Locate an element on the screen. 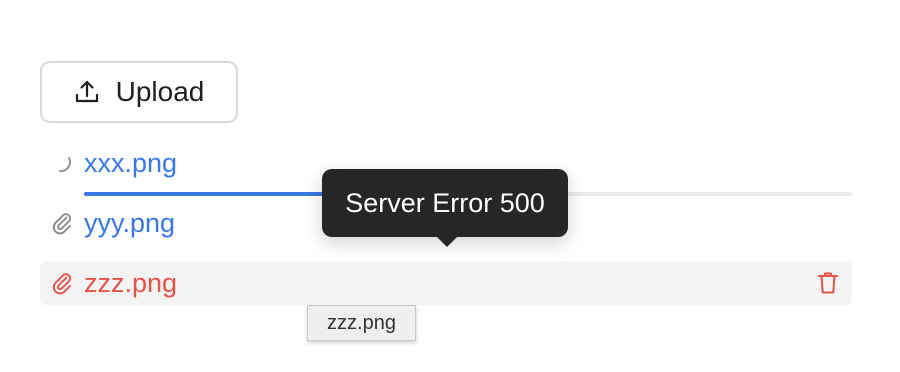 Image resolution: width=900 pixels, height=372 pixels. error-tooltip: Server Error 500 is located at coordinates (445, 208).